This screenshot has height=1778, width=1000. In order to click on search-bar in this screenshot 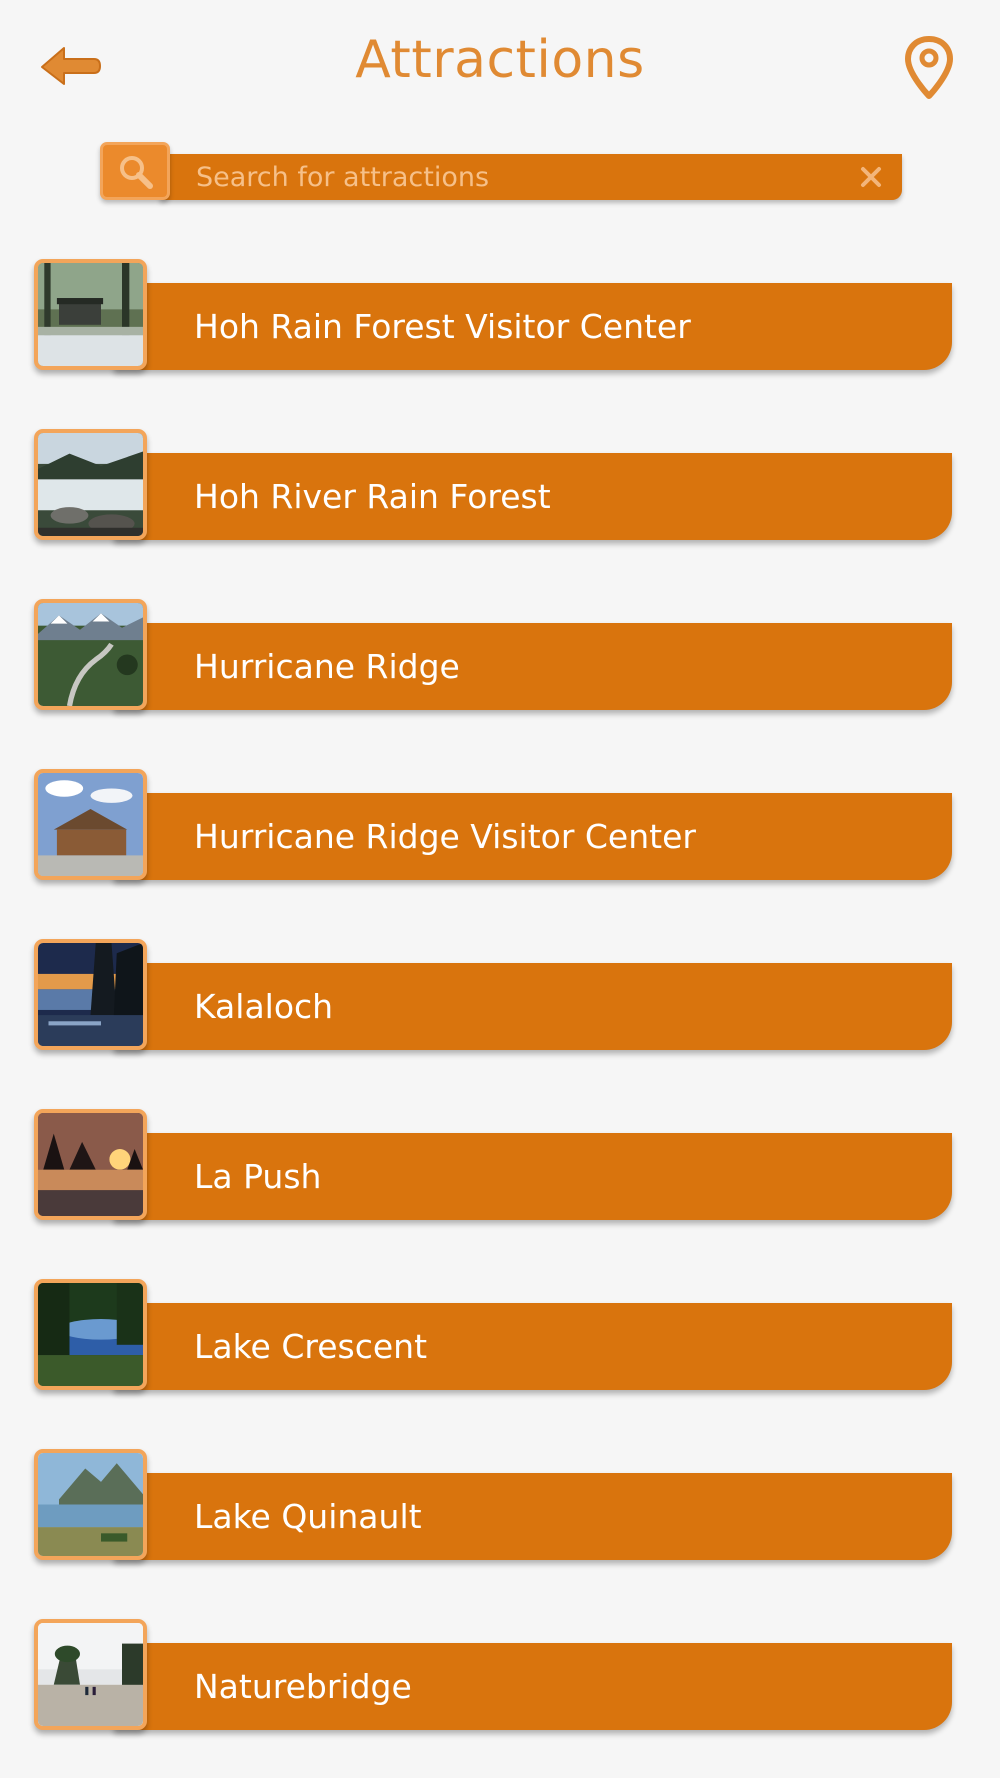, I will do `click(501, 171)`.